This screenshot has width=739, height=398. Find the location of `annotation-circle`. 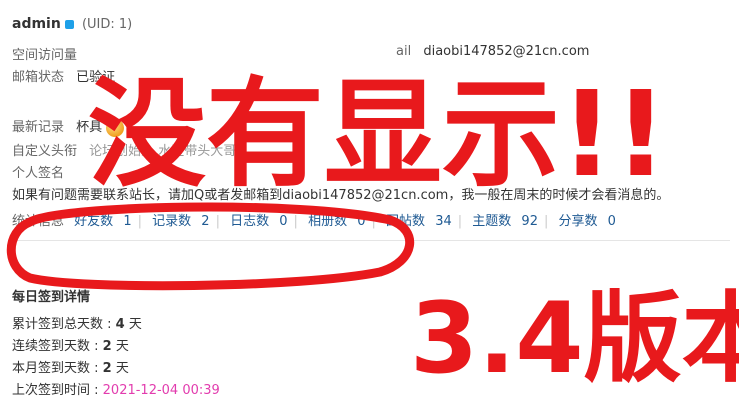

annotation-circle is located at coordinates (210, 246).